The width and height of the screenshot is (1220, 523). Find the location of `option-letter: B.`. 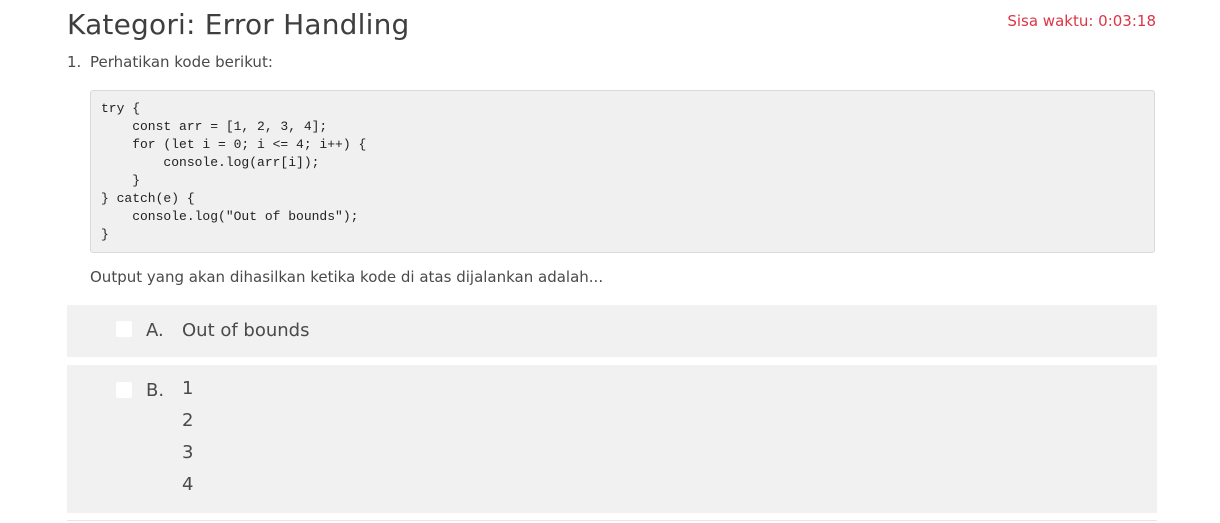

option-letter: B. is located at coordinates (155, 390).